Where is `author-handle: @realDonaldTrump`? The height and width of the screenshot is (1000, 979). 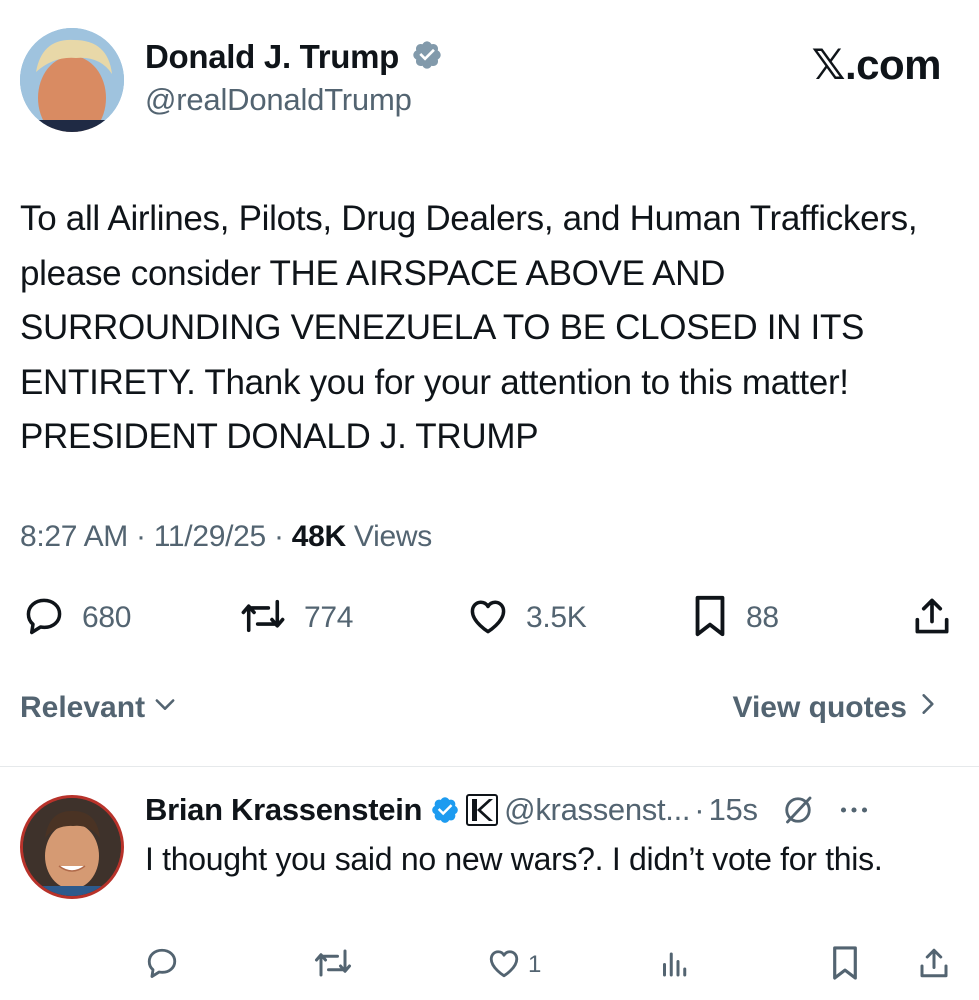
author-handle: @realDonaldTrump is located at coordinates (294, 100).